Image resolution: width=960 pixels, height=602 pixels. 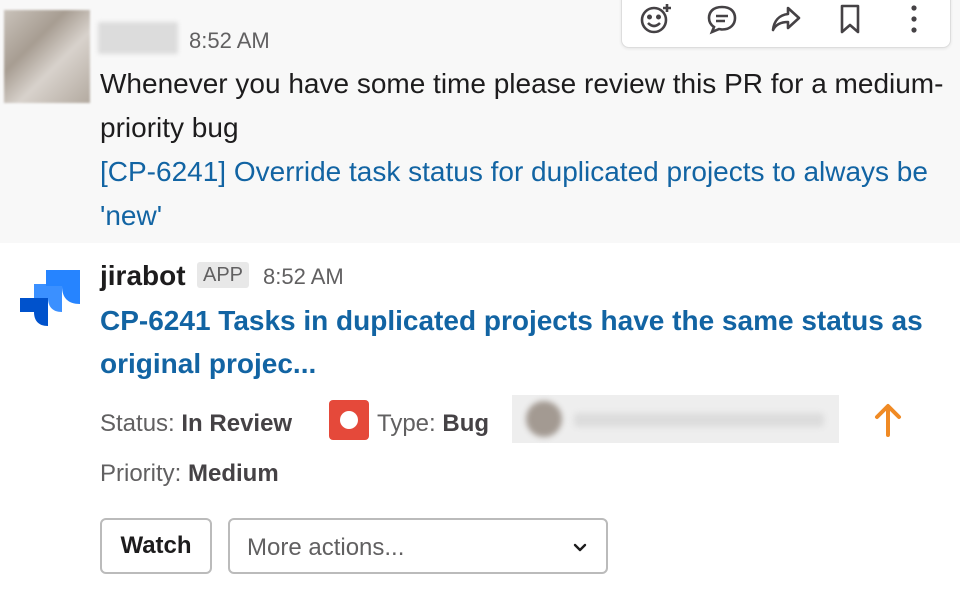 I want to click on priority-field: Priority: Medium, so click(x=189, y=474).